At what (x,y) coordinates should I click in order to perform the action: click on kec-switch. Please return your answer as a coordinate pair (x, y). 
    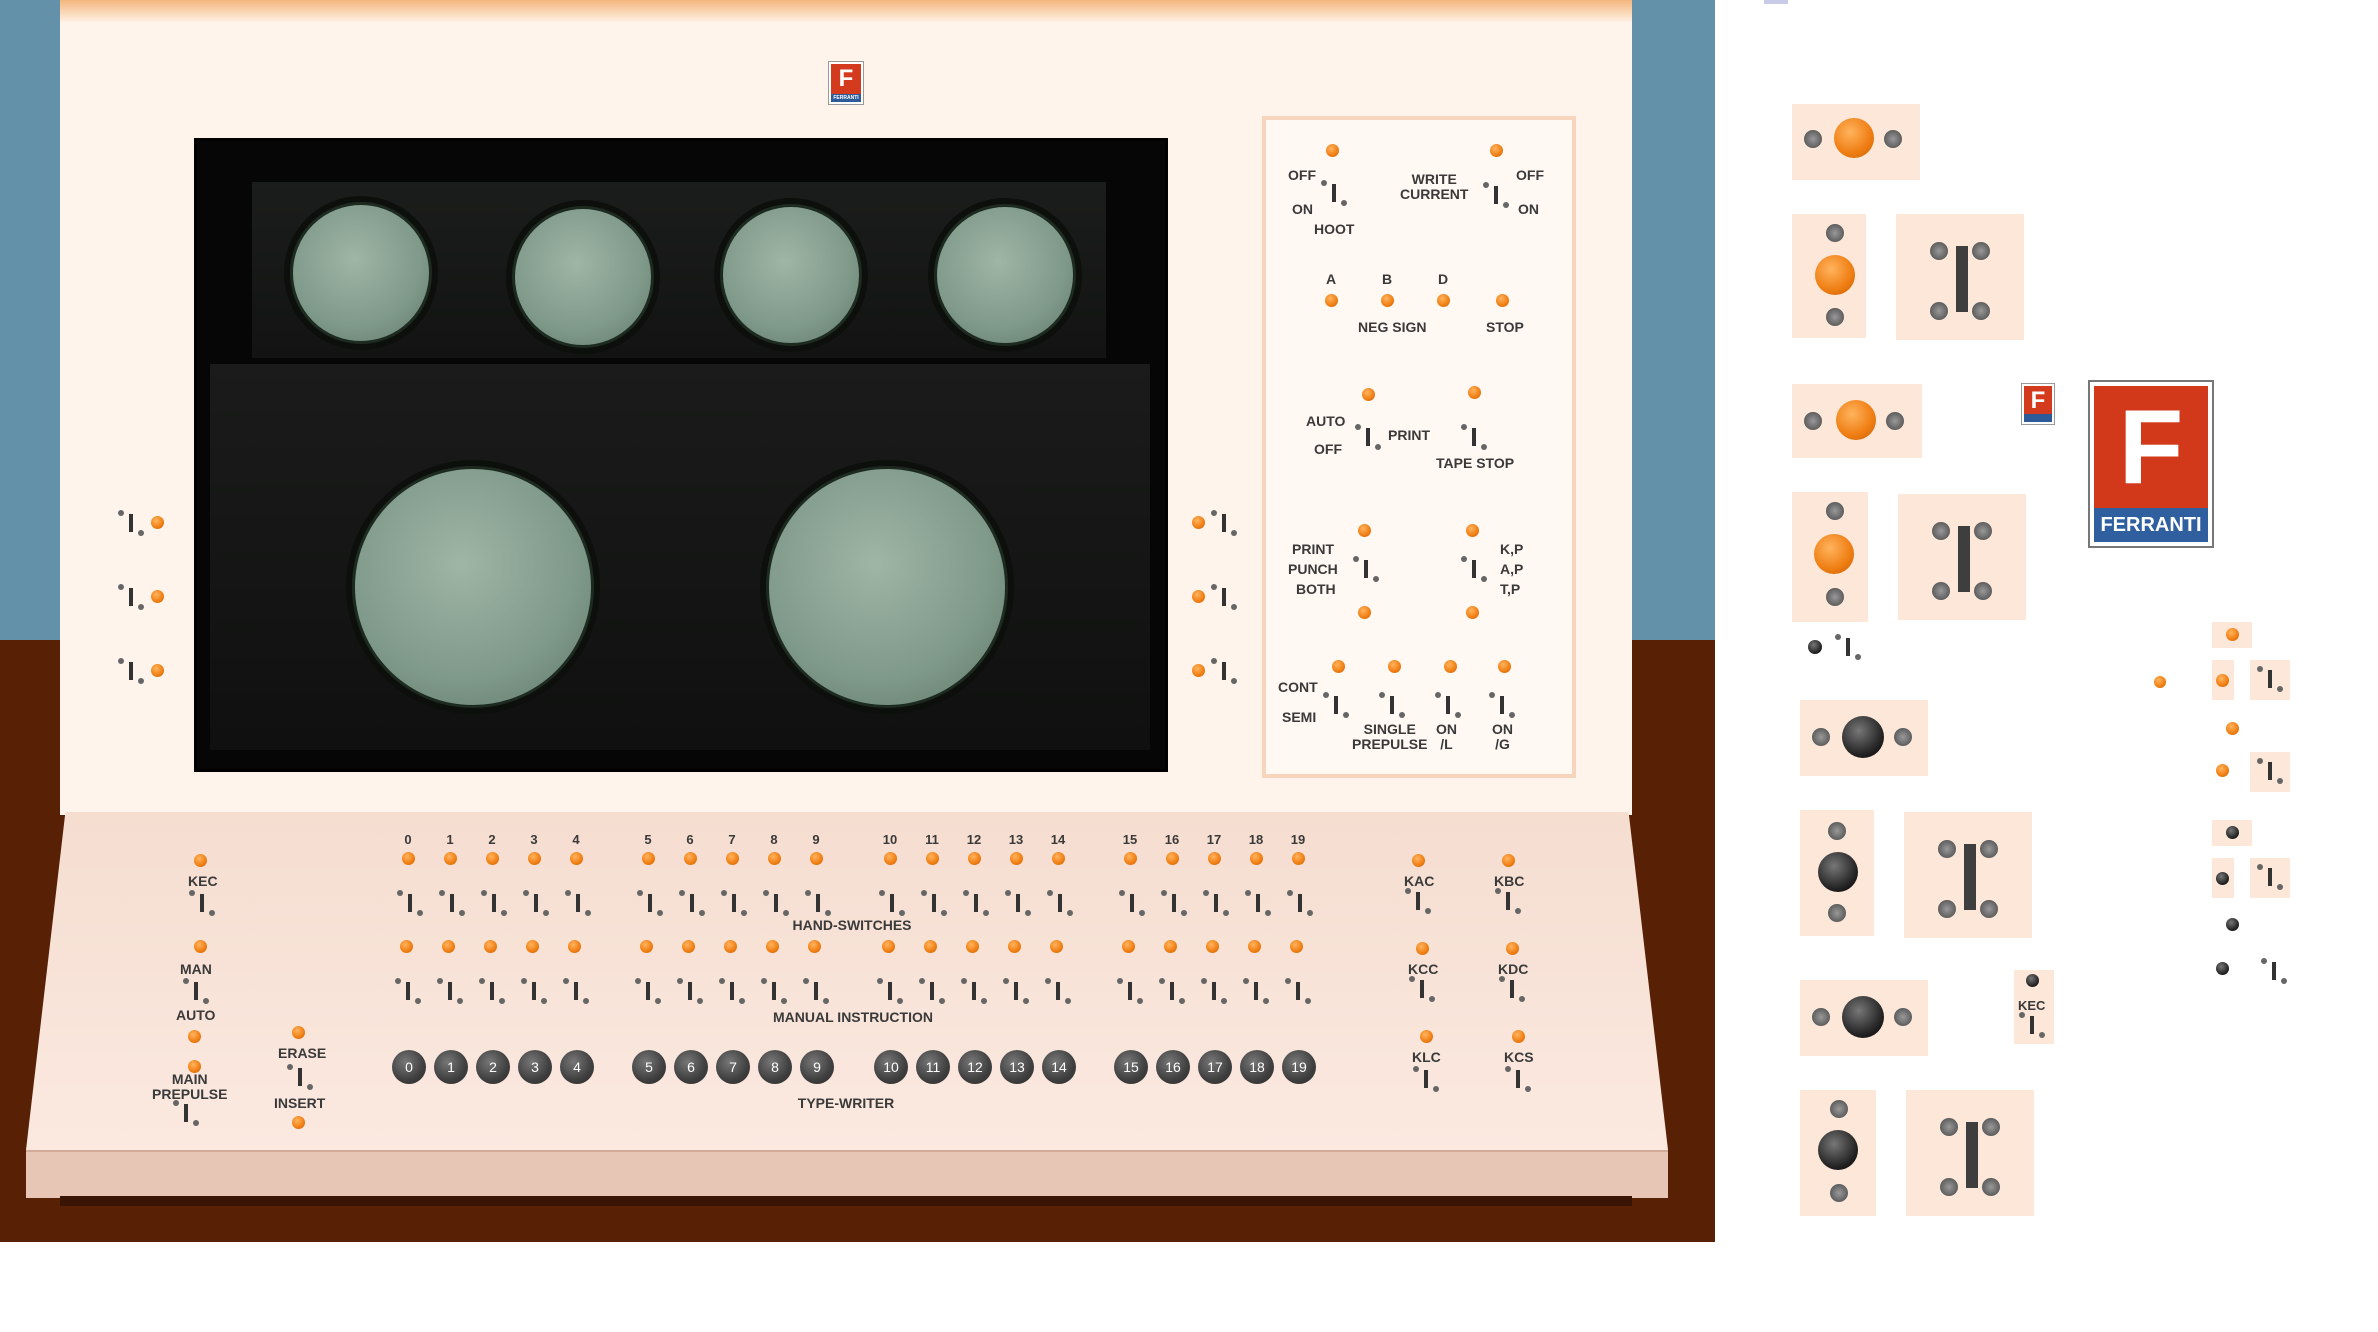
    Looking at the image, I should click on (202, 903).